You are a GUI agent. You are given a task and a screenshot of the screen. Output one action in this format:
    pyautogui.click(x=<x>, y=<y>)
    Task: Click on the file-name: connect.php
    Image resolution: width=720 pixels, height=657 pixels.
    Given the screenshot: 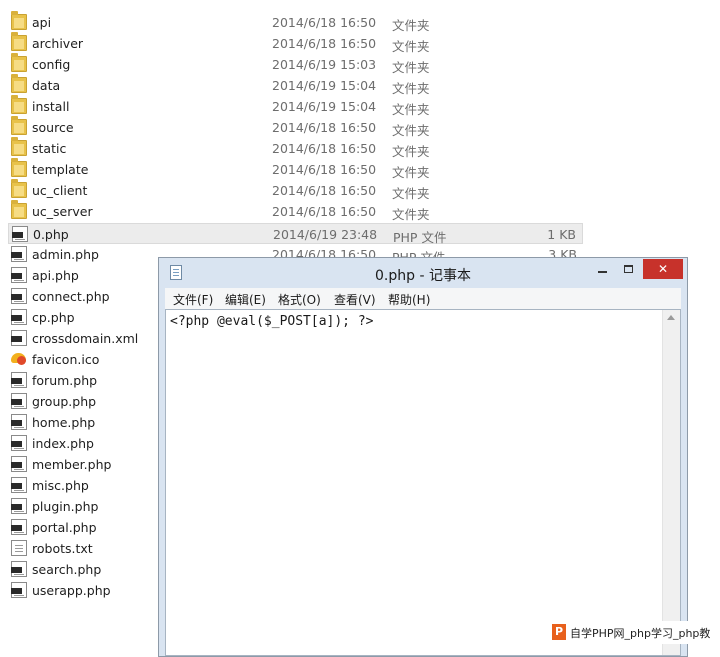 What is the action you would take?
    pyautogui.click(x=71, y=296)
    